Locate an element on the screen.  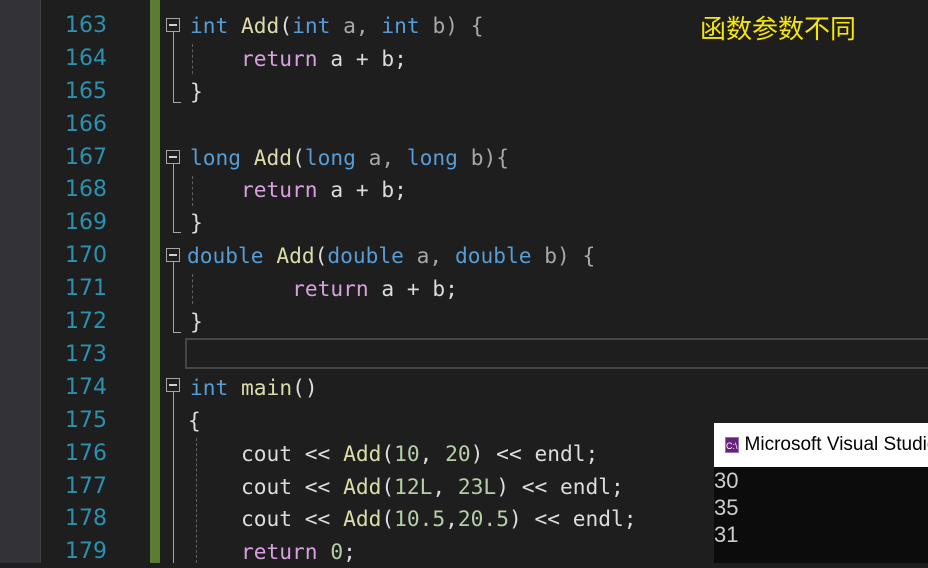
code-line: 174 int main() is located at coordinates (464, 387).